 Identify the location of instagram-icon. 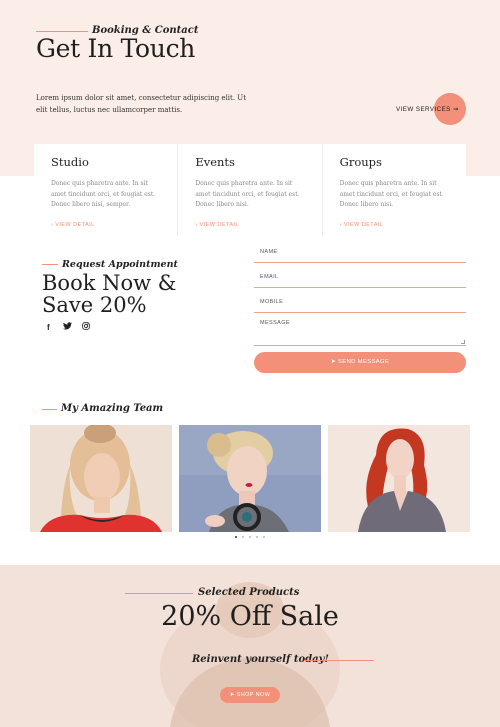
(86, 327).